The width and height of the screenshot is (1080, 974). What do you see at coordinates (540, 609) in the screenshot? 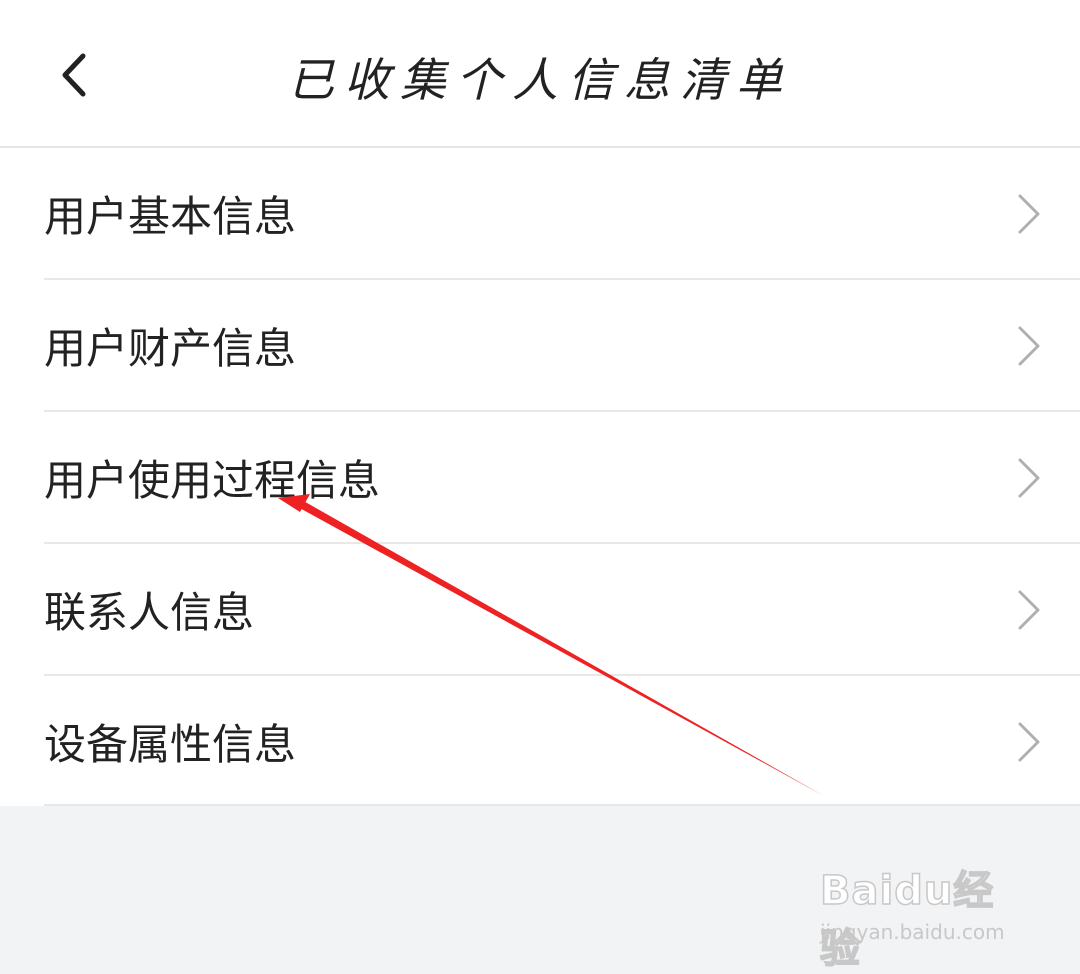
I see `list-item-contacts-info: 联系人信息` at bounding box center [540, 609].